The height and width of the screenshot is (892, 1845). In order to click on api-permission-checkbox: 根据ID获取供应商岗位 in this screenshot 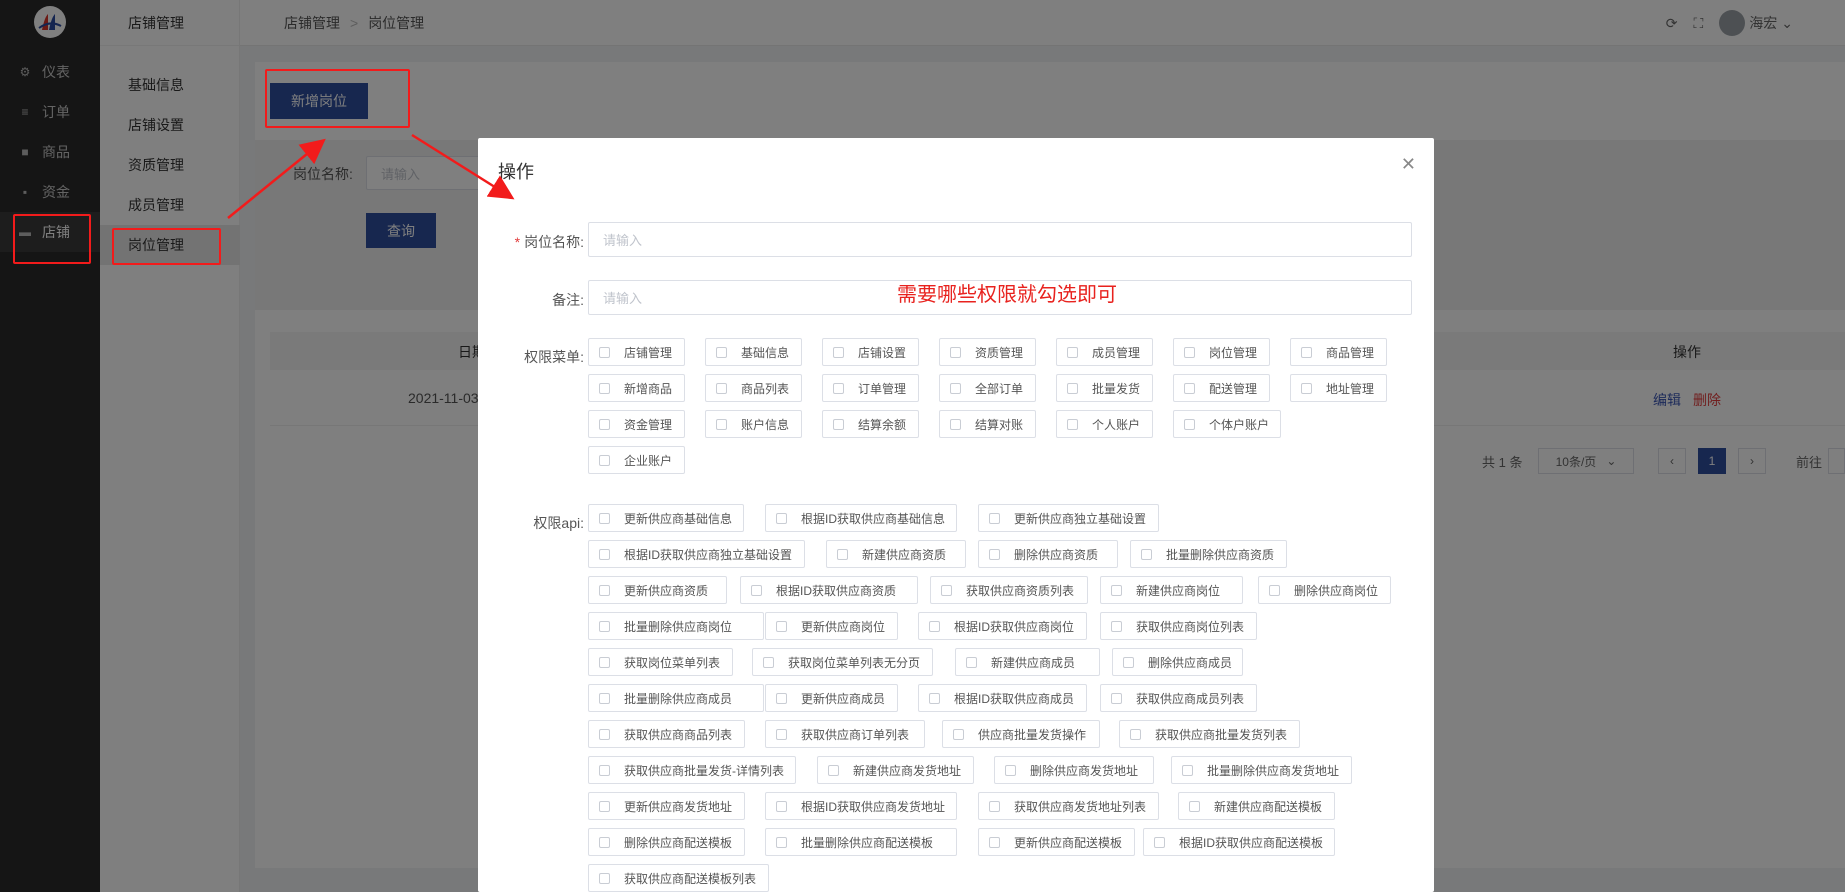, I will do `click(1002, 626)`.